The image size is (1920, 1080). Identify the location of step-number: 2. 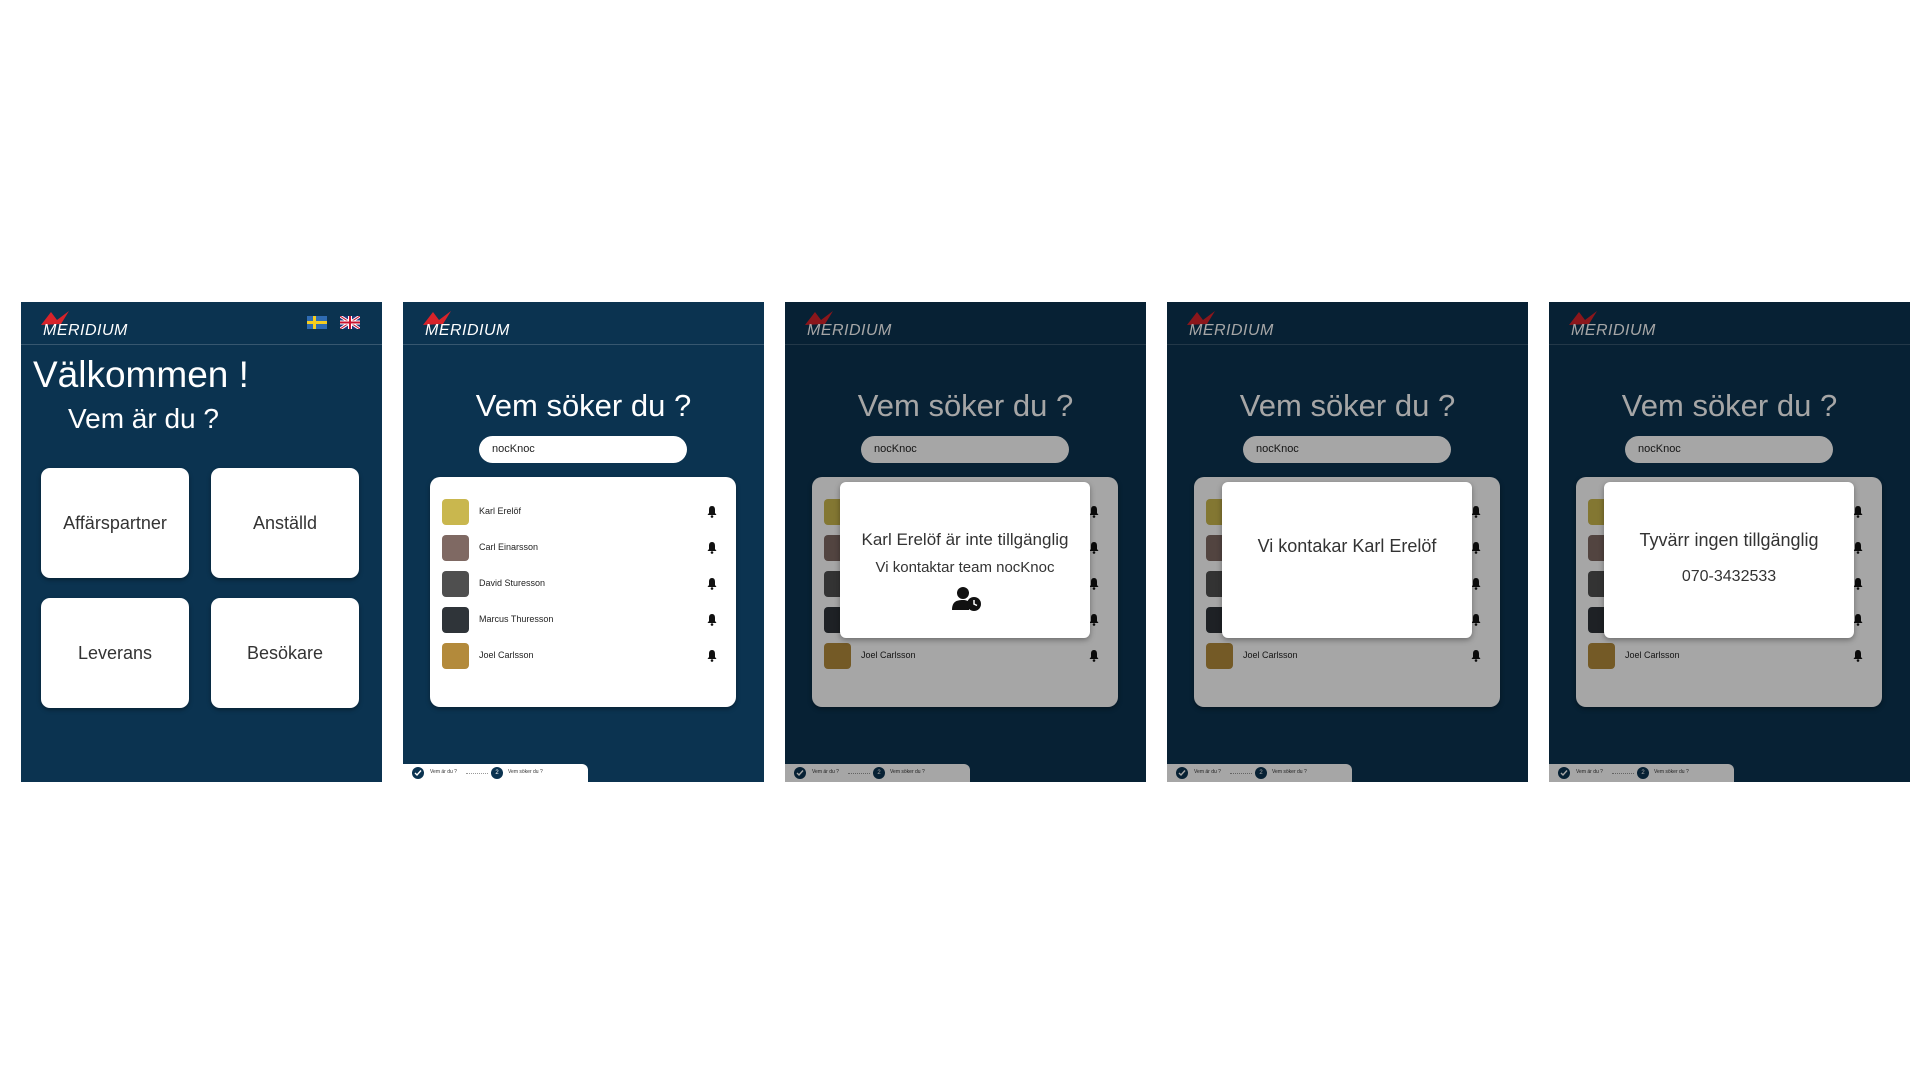
(497, 773).